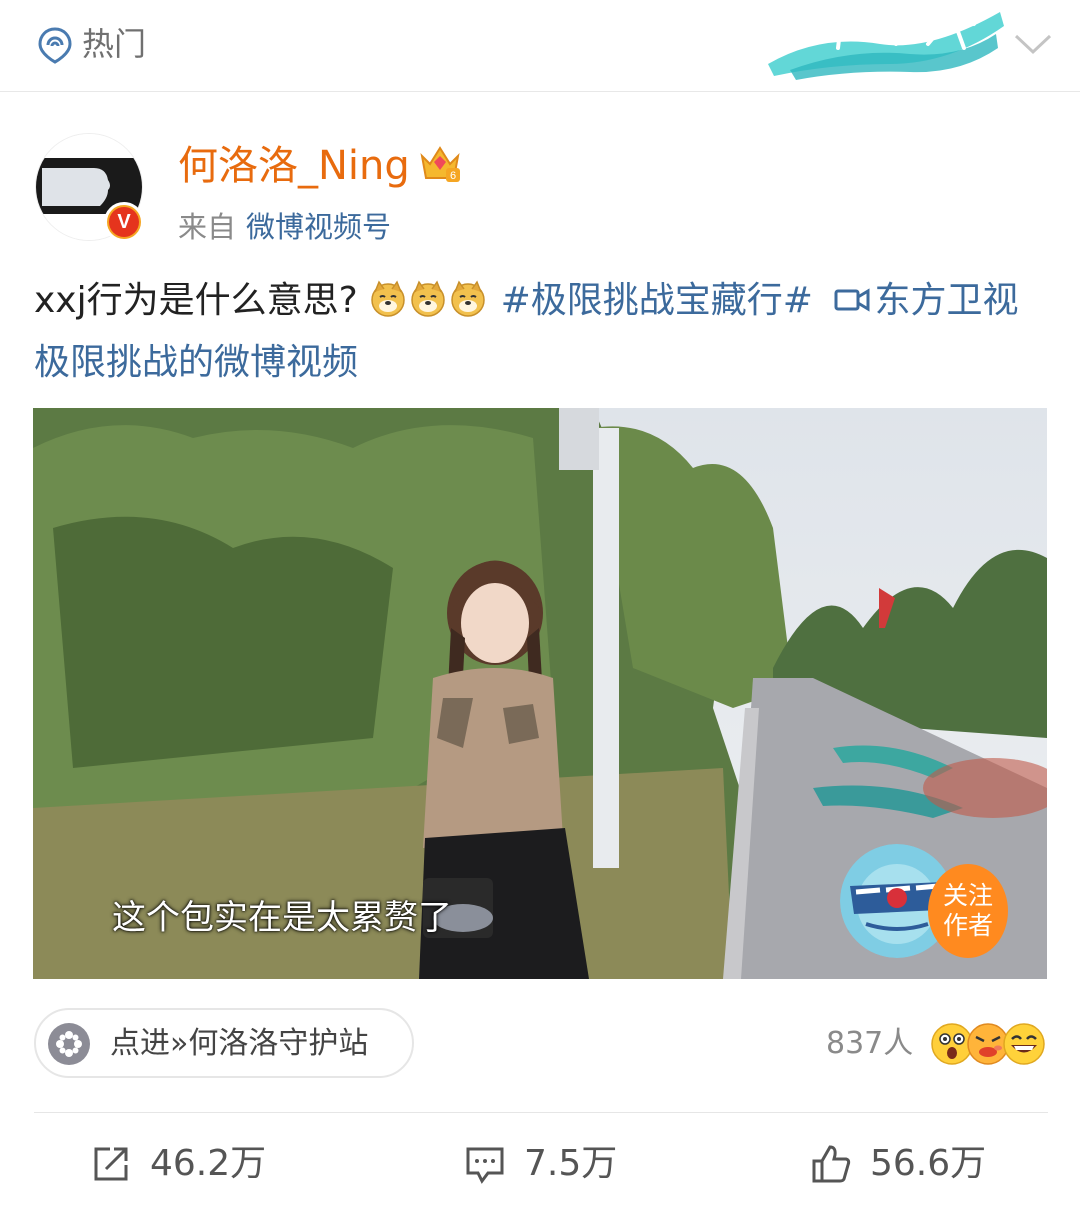 This screenshot has width=1080, height=1211. What do you see at coordinates (885, 44) in the screenshot?
I see `campaign-banner-icon` at bounding box center [885, 44].